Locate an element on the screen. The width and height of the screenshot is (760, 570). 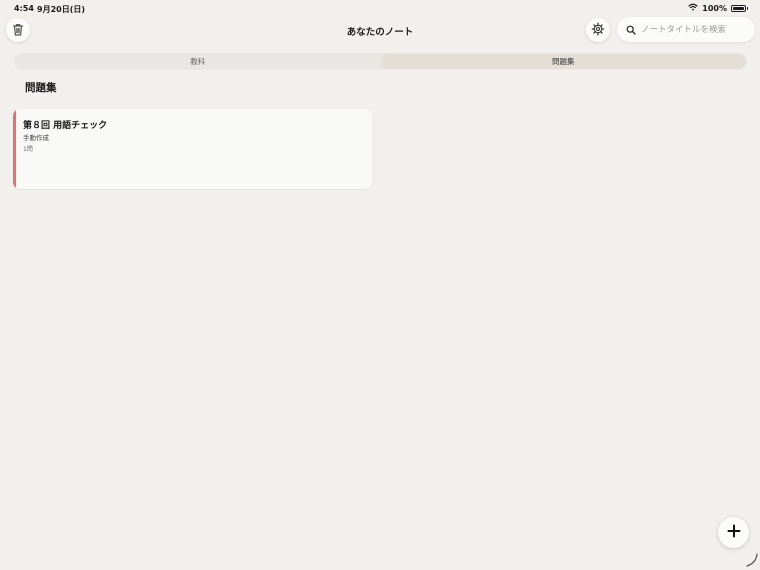
wifi-icon is located at coordinates (693, 8).